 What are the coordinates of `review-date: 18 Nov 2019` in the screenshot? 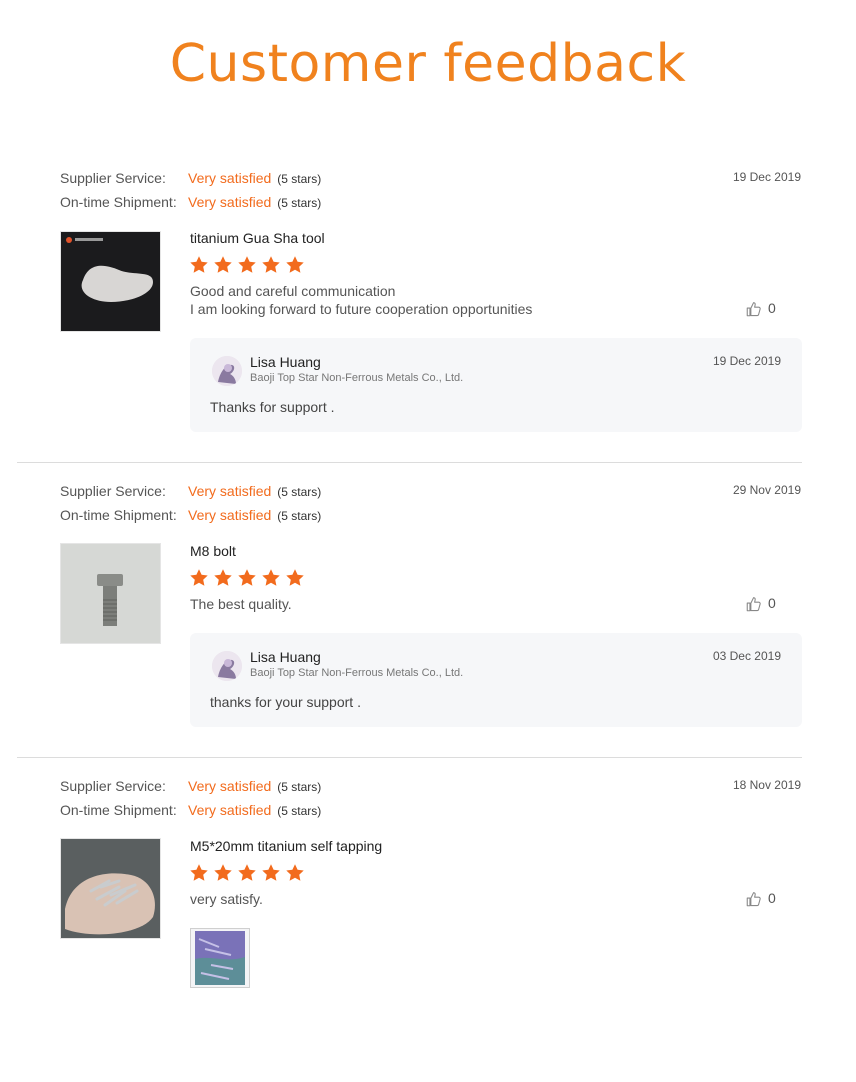 It's located at (766, 785).